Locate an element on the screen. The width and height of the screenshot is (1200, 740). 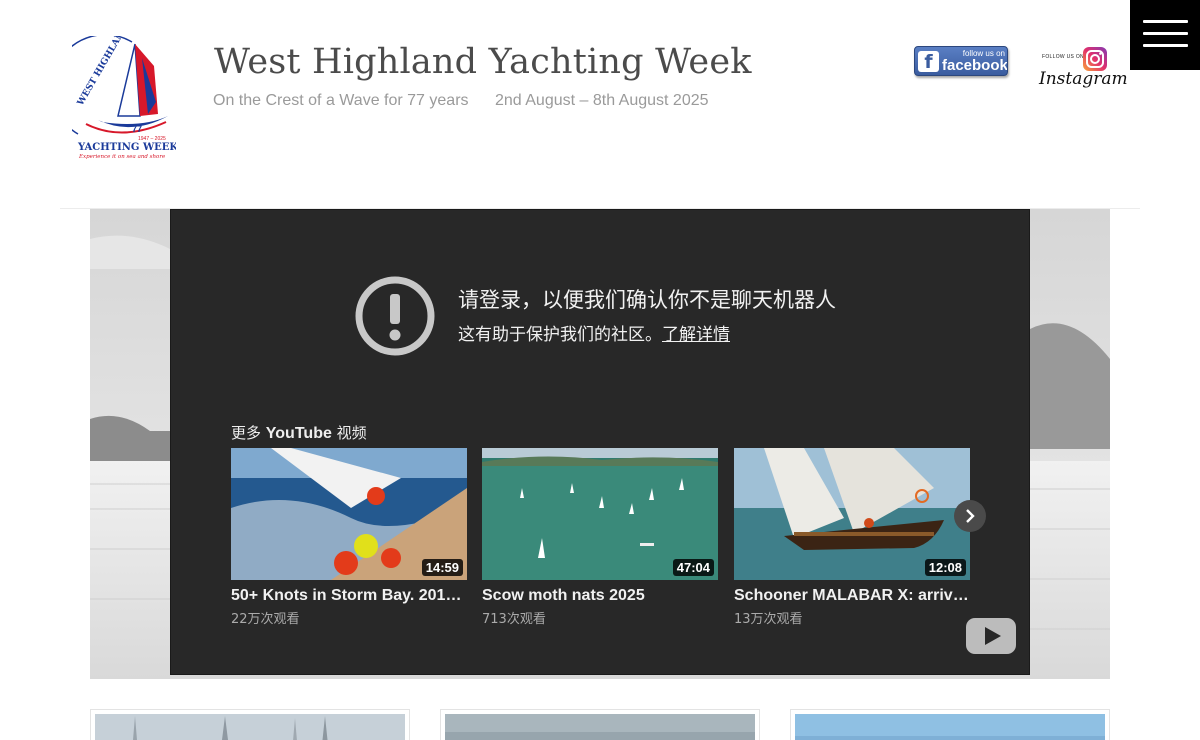
instagram-icon is located at coordinates (1095, 59).